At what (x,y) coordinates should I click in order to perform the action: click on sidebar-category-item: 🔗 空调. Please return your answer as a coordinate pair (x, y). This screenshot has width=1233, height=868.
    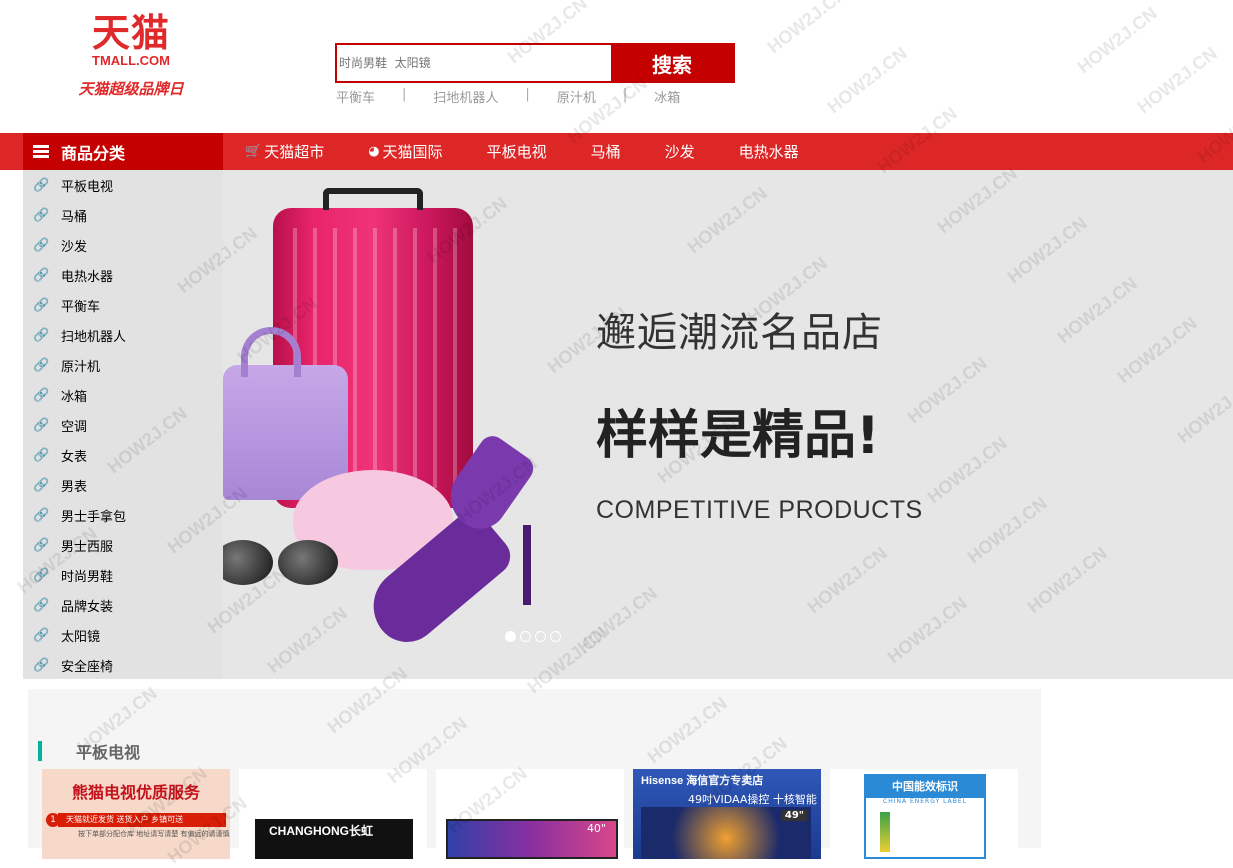
    Looking at the image, I should click on (123, 425).